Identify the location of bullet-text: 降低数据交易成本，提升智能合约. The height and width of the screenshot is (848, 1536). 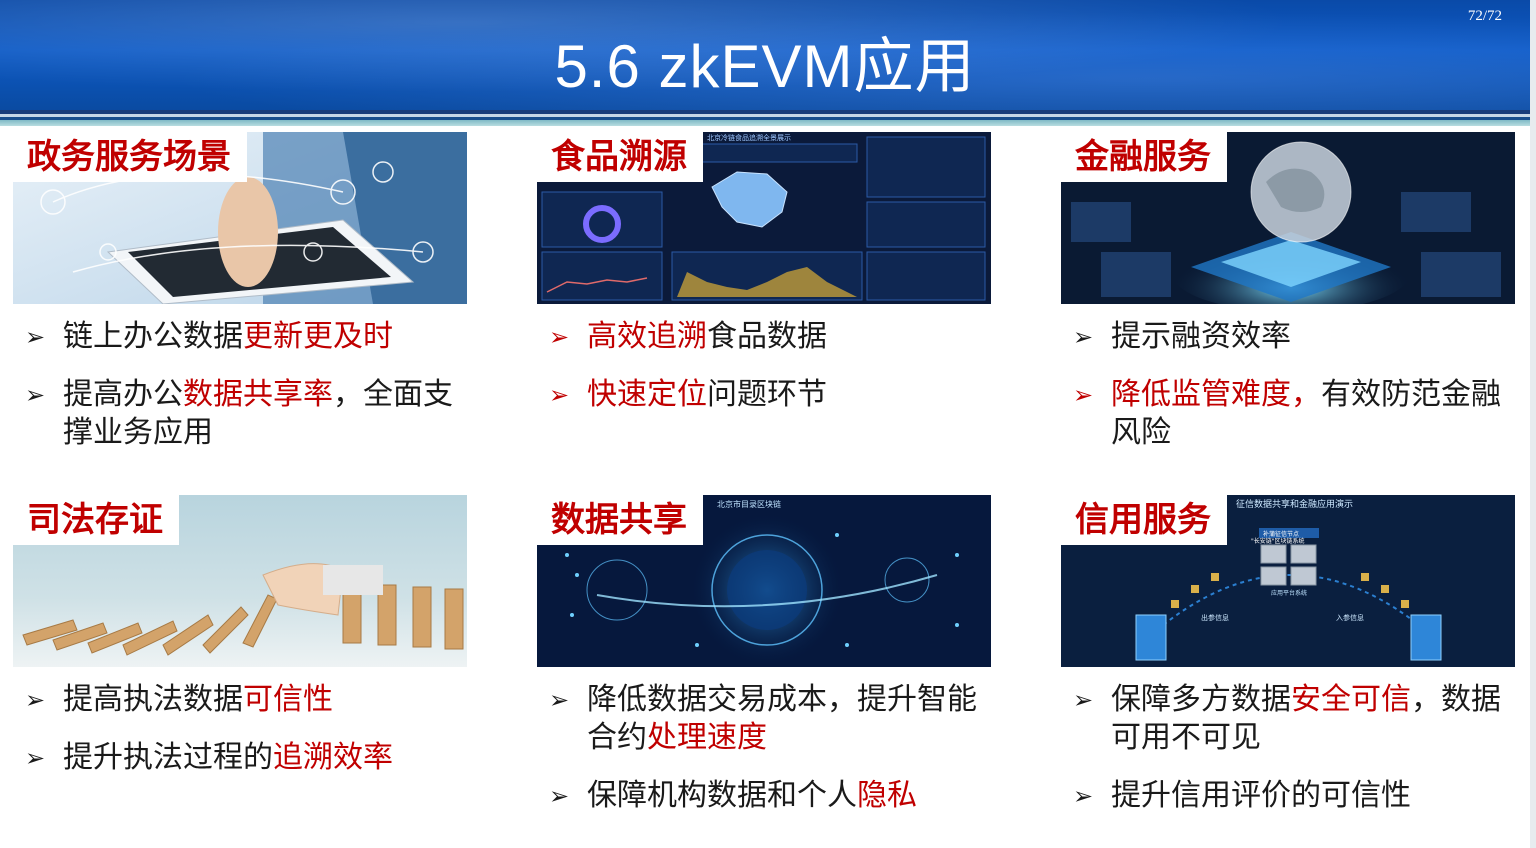
(782, 718).